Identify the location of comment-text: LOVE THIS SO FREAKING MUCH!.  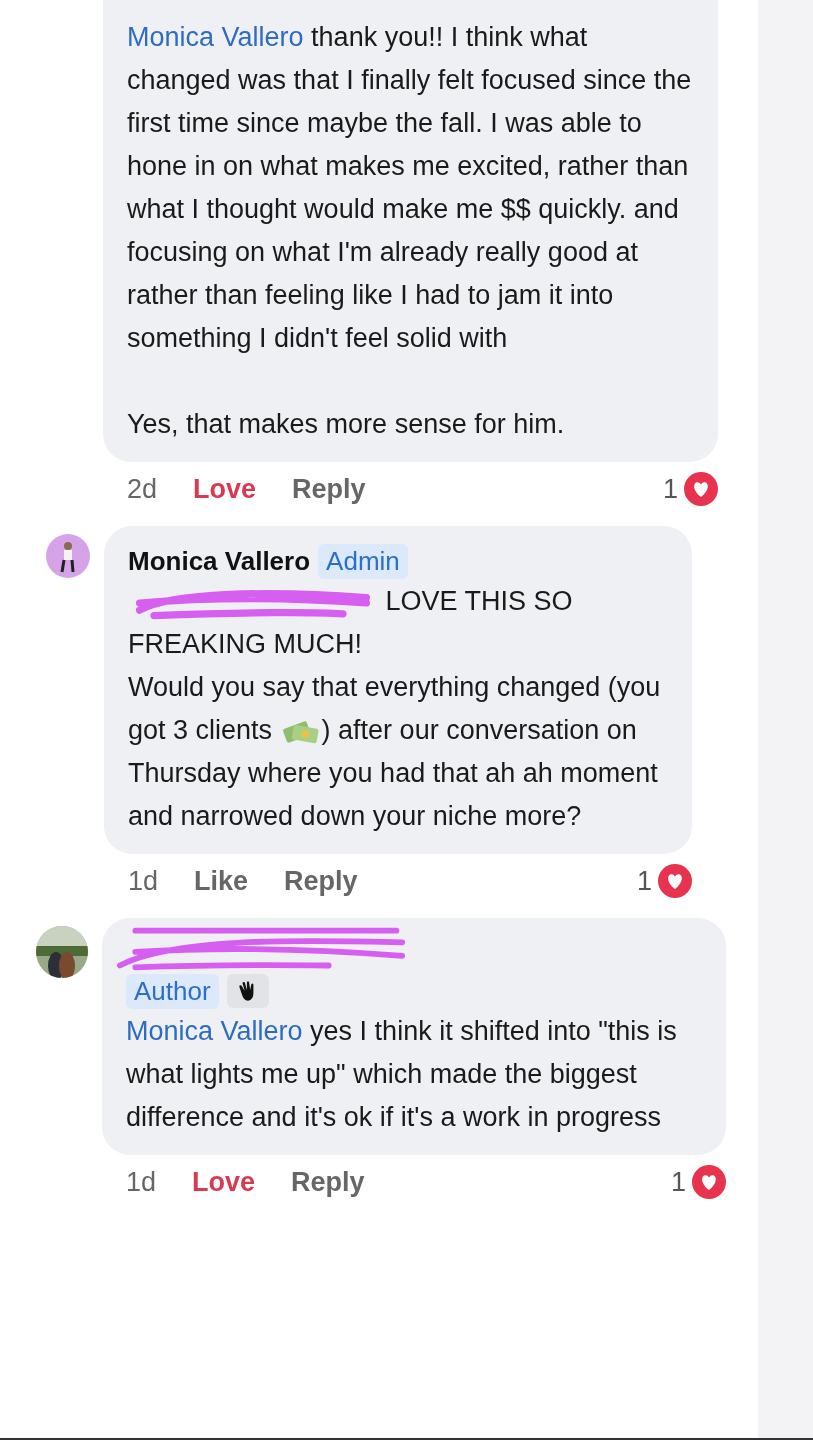
(351, 622).